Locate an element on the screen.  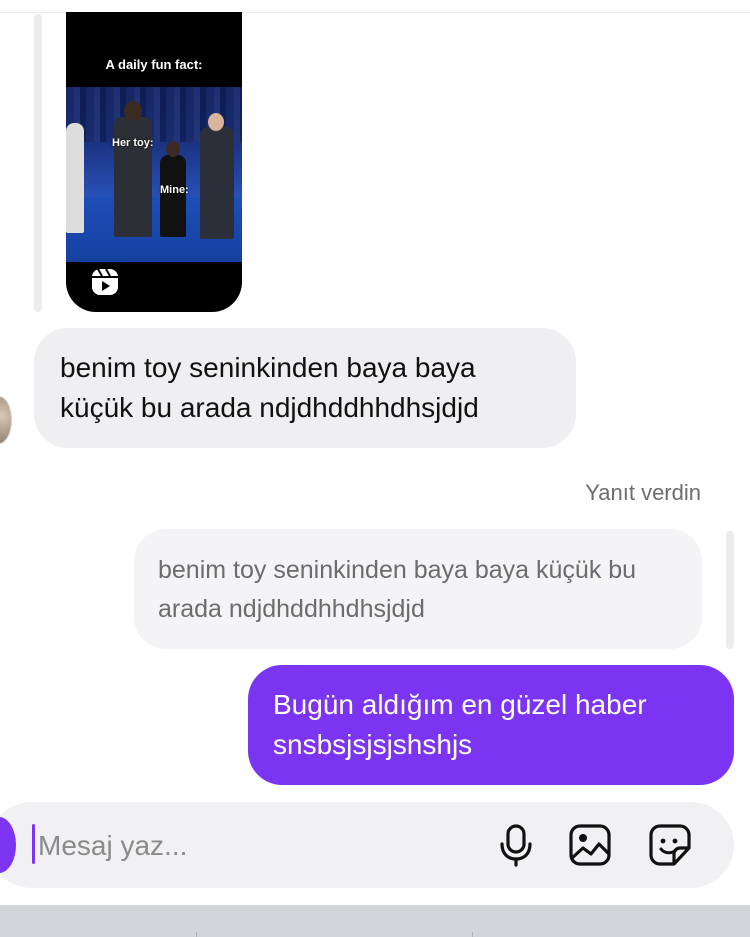
reply-label: Yanıt verdin is located at coordinates (643, 492).